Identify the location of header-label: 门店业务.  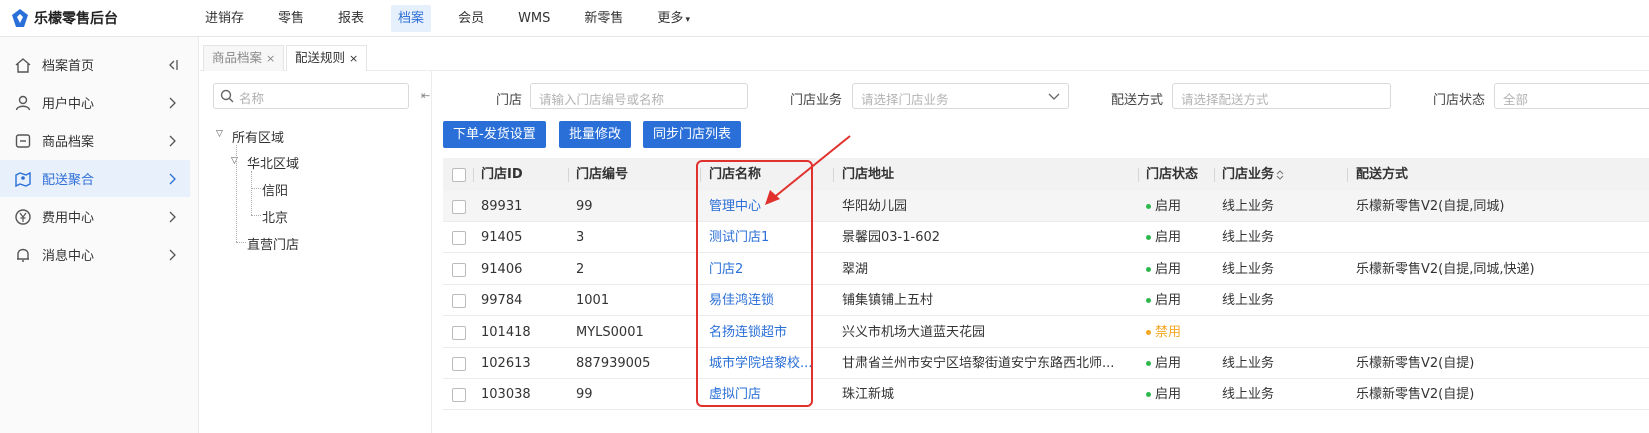
(1248, 174).